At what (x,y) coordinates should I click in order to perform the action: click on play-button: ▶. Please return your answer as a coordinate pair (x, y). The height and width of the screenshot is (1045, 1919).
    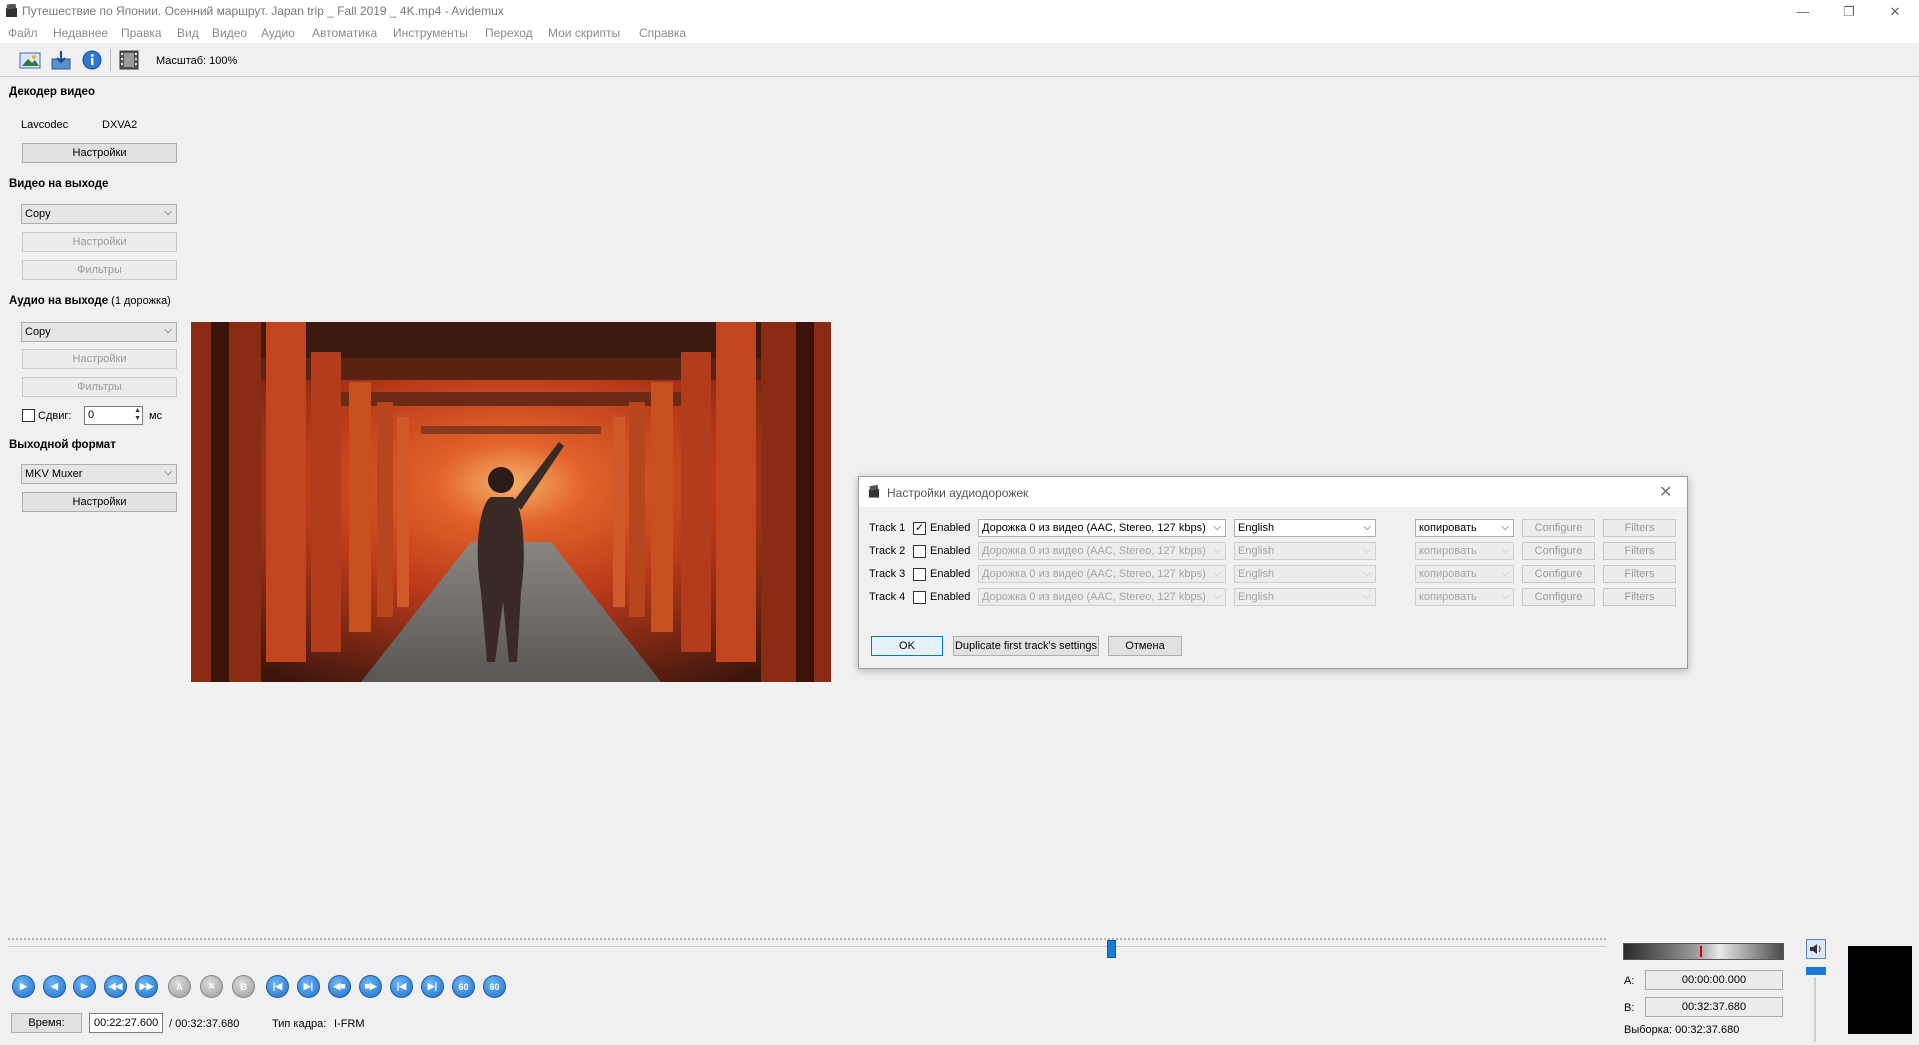
    Looking at the image, I should click on (23, 986).